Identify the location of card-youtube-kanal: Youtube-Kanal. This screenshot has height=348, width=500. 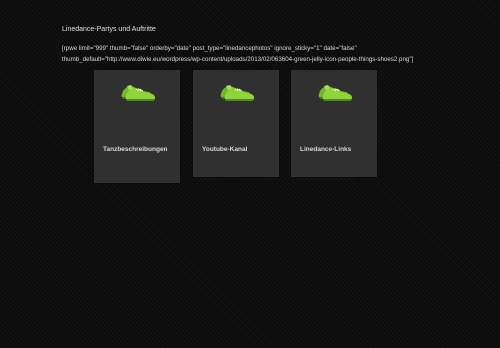
(236, 123).